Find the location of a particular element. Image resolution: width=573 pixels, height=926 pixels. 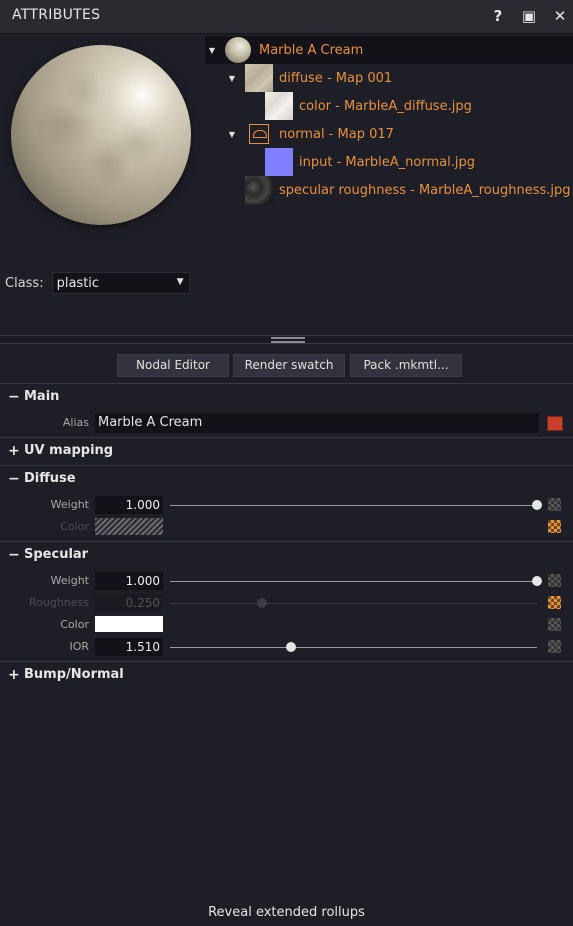

section-bump-normal-header: + Bump/Normal is located at coordinates (286, 674).